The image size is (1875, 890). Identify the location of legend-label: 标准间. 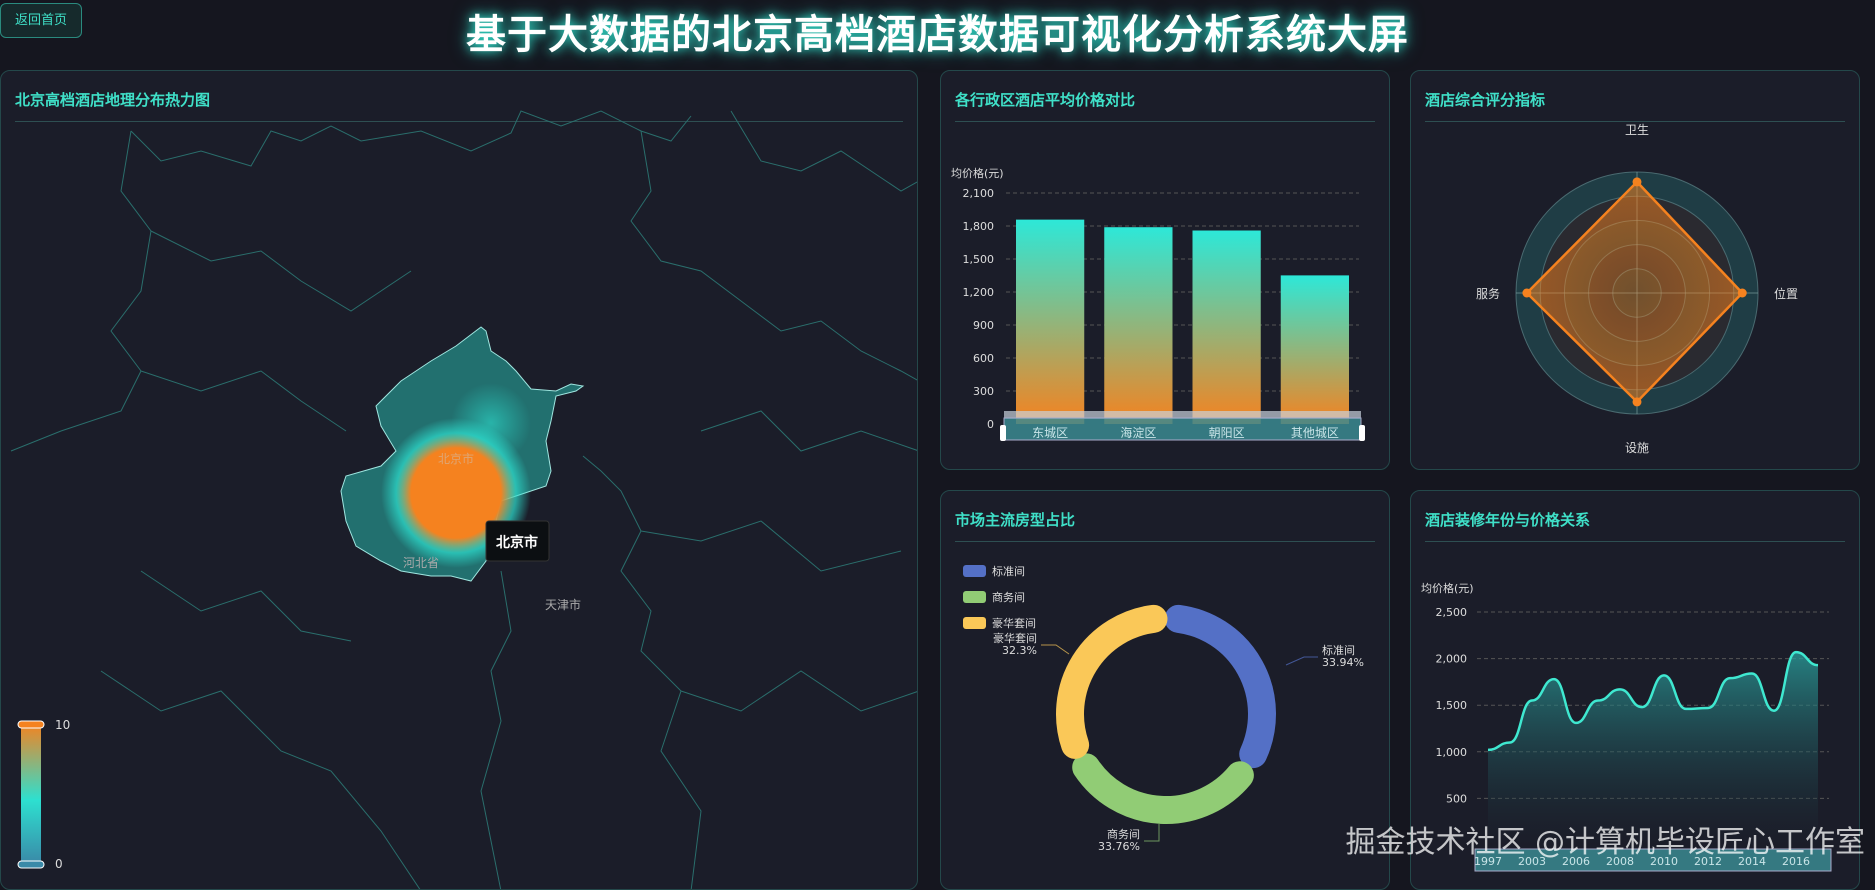
(1008, 571).